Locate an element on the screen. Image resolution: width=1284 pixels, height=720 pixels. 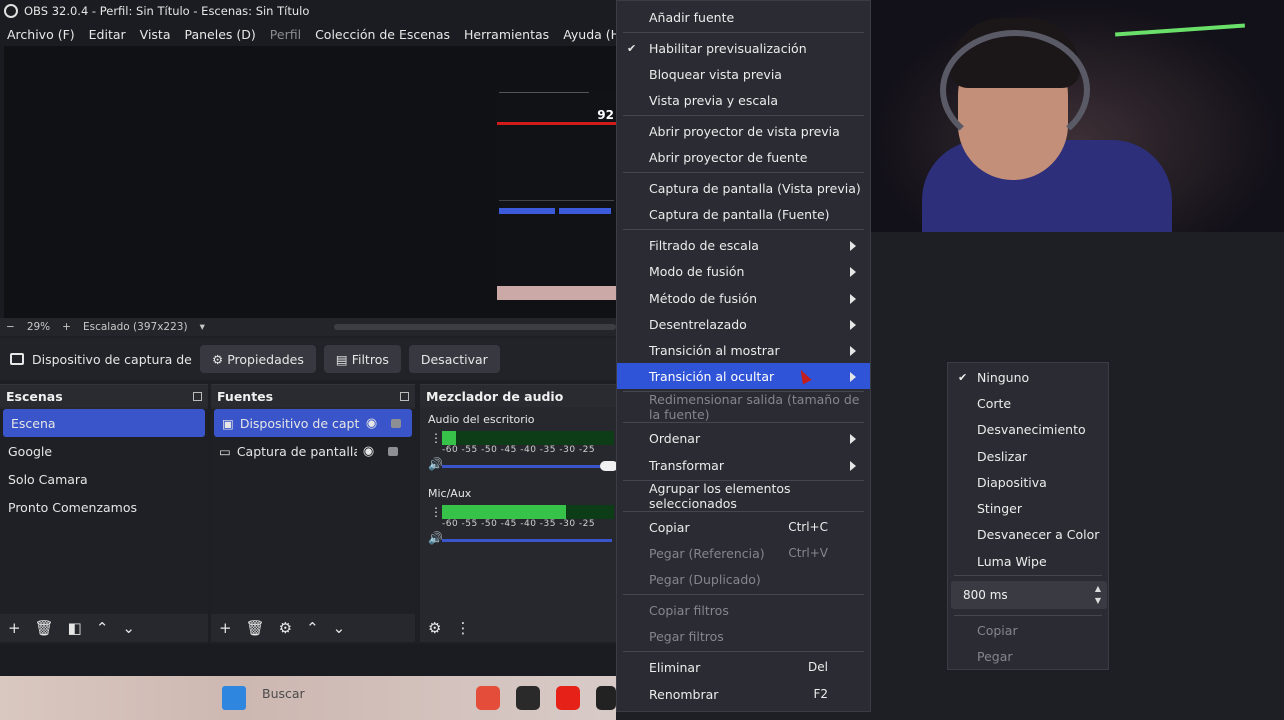
source-item-capture-device: ▣ Dispositivo de captur ◉ is located at coordinates (313, 423).